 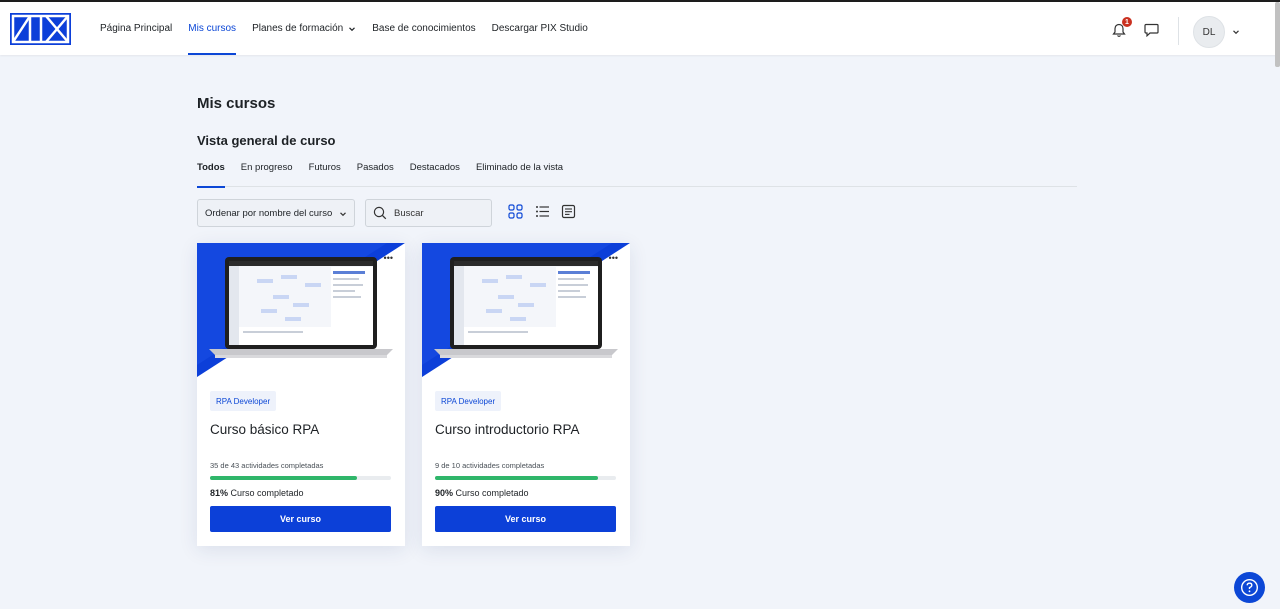 I want to click on nav-item-label: Planes de formación, so click(x=298, y=28).